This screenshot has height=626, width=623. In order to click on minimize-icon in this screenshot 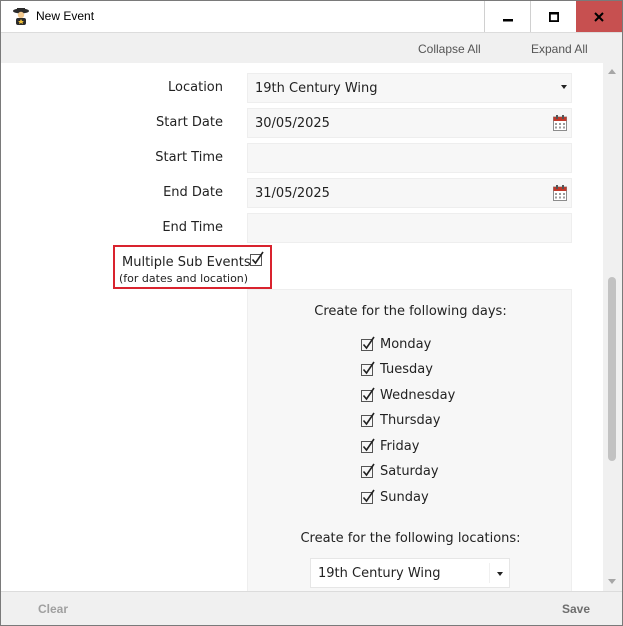, I will do `click(507, 19)`.